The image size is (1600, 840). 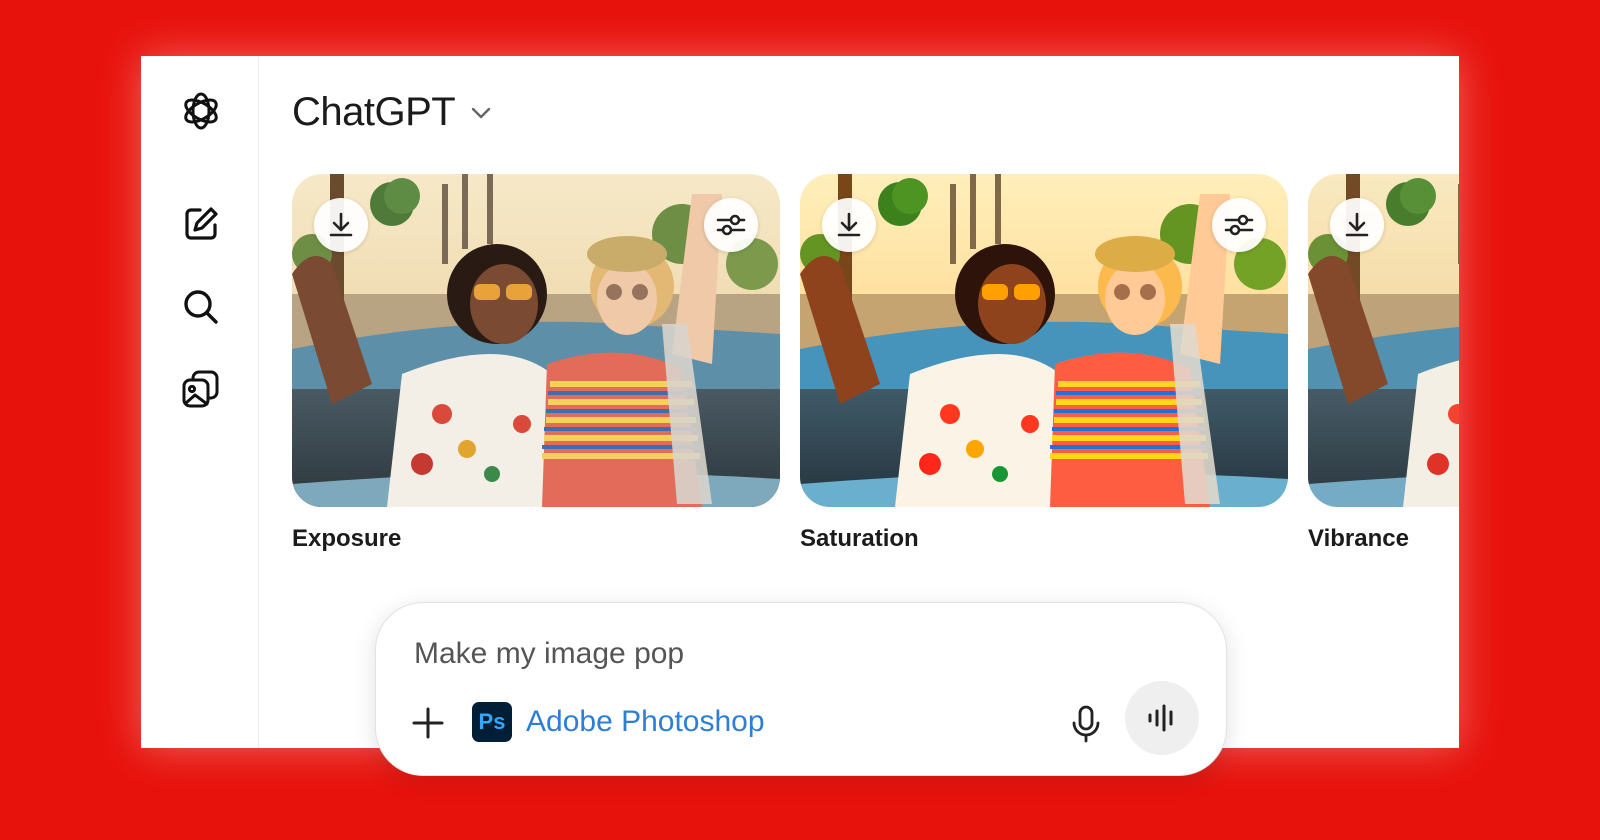 What do you see at coordinates (201, 111) in the screenshot?
I see `openai-logo-icon` at bounding box center [201, 111].